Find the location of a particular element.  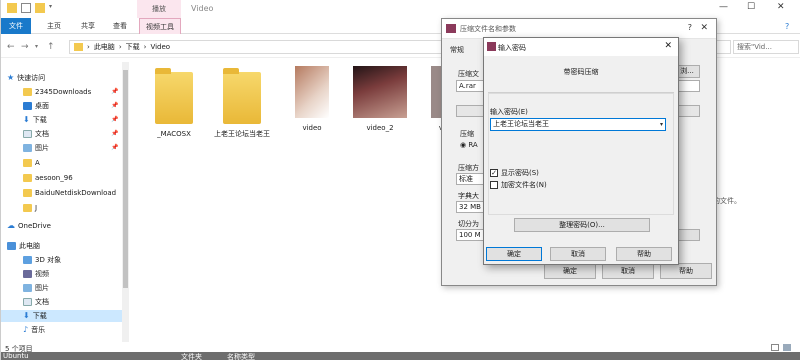

video-icon is located at coordinates (27, 274).